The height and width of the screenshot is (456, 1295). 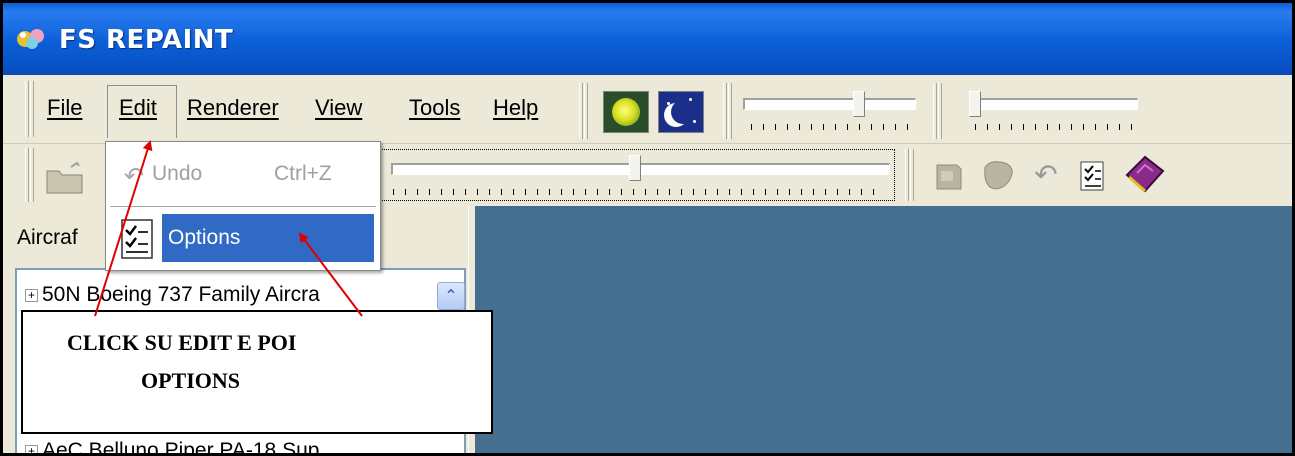 I want to click on tree-item-label: AeC Belluno Piper PA-18 Sup, so click(x=181, y=447).